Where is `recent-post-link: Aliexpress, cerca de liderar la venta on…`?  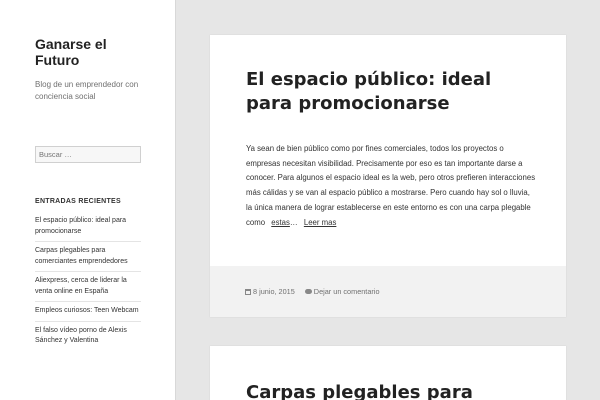 recent-post-link: Aliexpress, cerca de liderar la venta on… is located at coordinates (88, 287).